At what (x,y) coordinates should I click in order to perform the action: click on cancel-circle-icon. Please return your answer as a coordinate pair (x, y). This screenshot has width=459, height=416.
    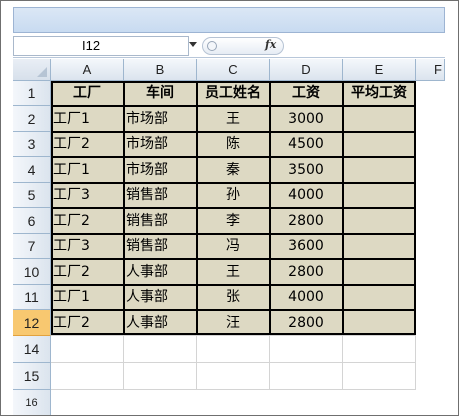
    Looking at the image, I should click on (212, 46).